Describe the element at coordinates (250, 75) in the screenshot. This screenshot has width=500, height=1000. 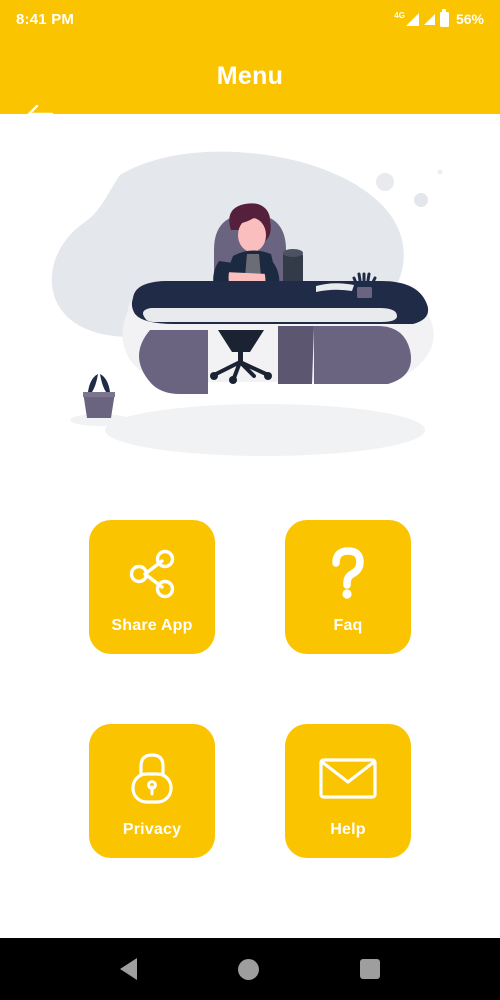
I see `page-title: Menu` at that location.